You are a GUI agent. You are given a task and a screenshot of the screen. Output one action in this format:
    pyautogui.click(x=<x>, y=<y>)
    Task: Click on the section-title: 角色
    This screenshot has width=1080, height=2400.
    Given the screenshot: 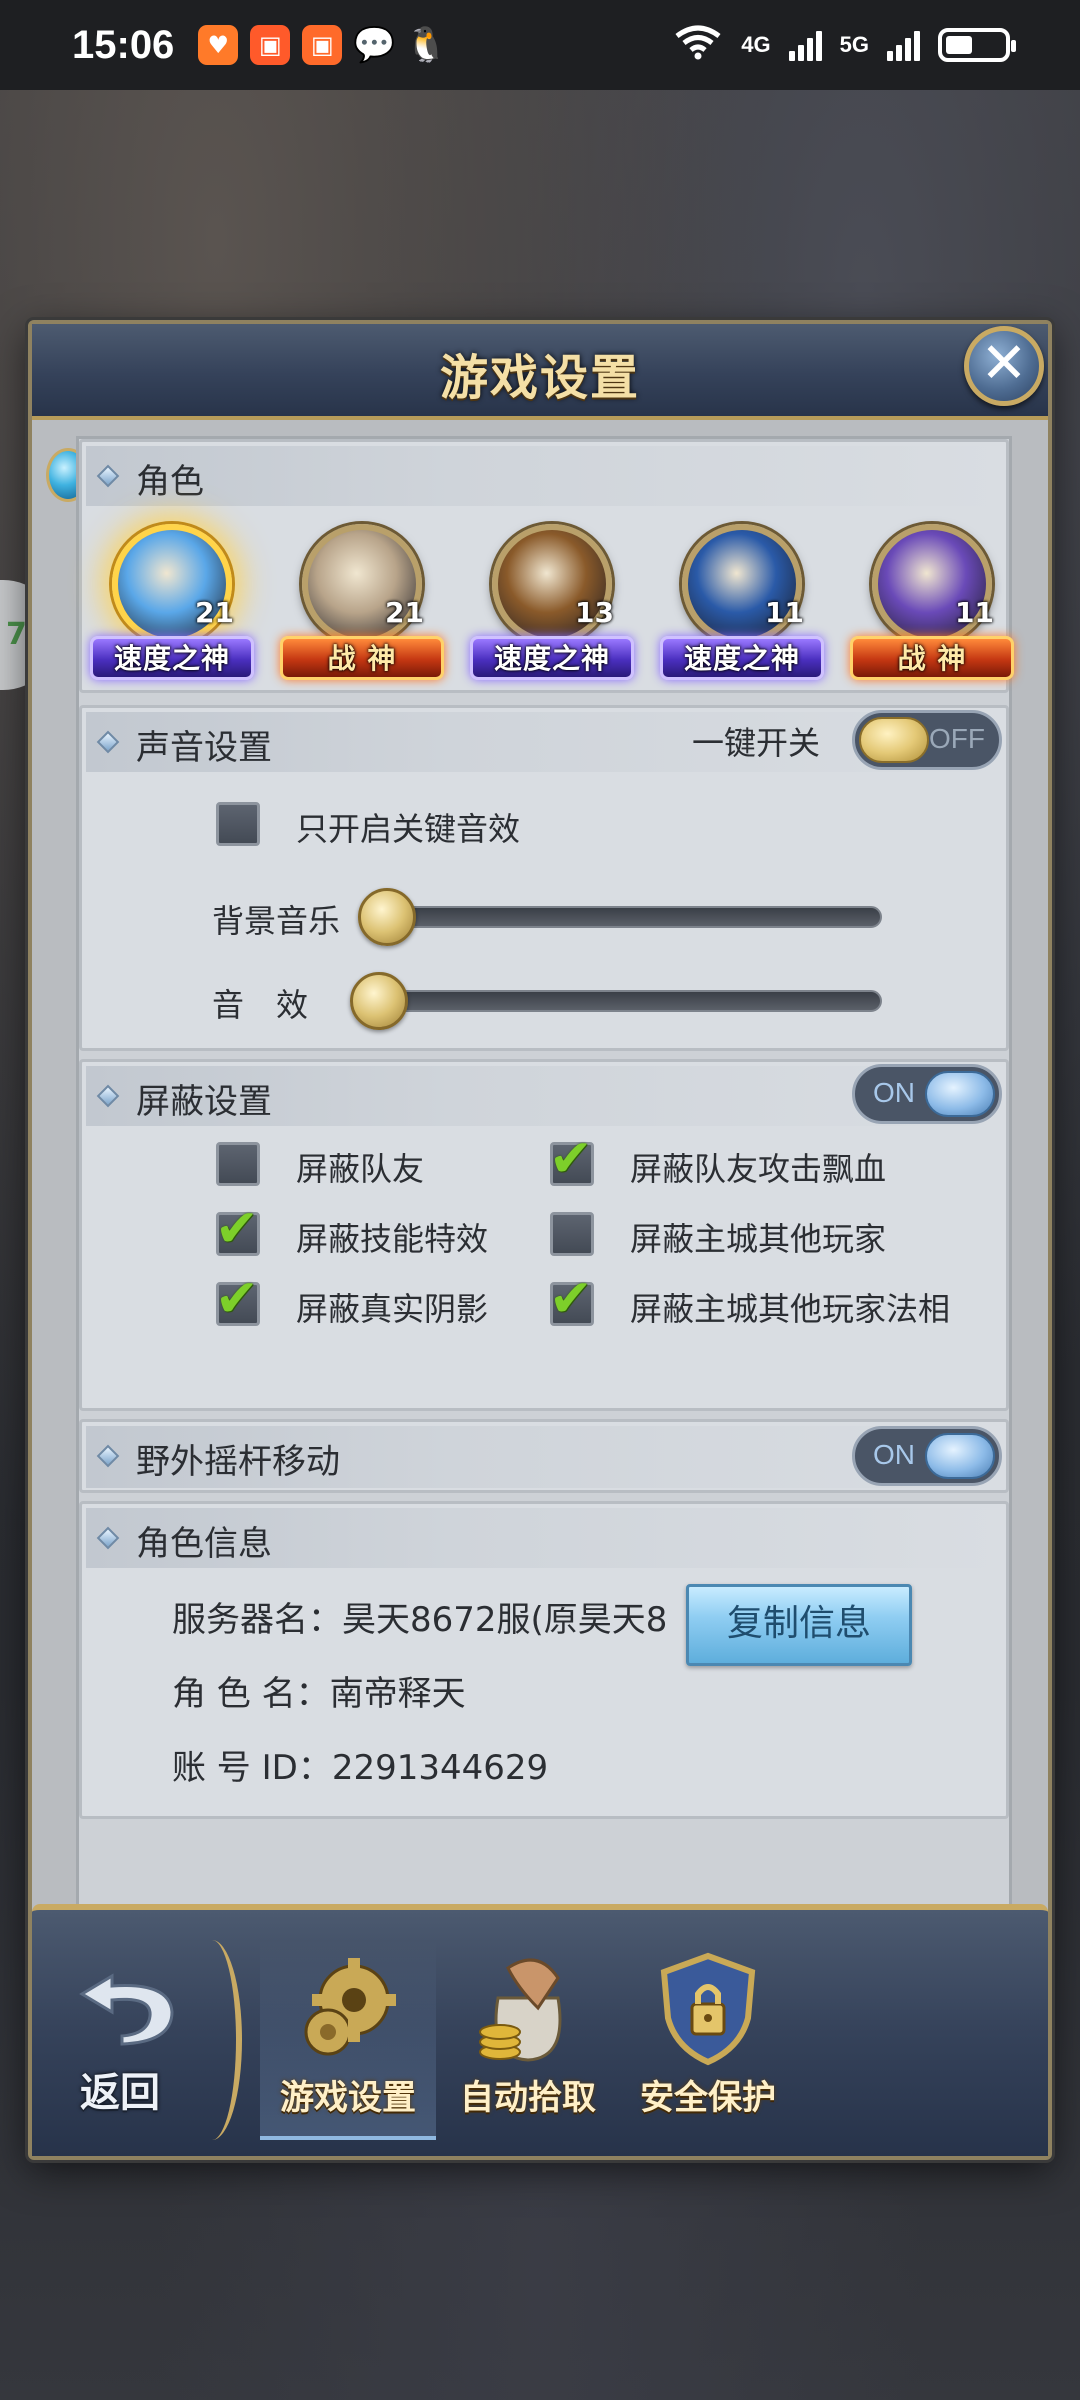 What is the action you would take?
    pyautogui.click(x=170, y=482)
    